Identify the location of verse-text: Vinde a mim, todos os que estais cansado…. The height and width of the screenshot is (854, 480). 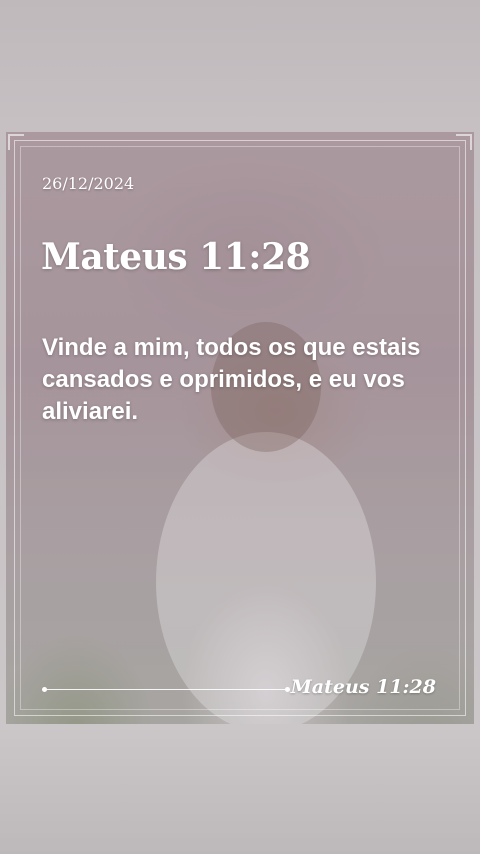
(231, 379).